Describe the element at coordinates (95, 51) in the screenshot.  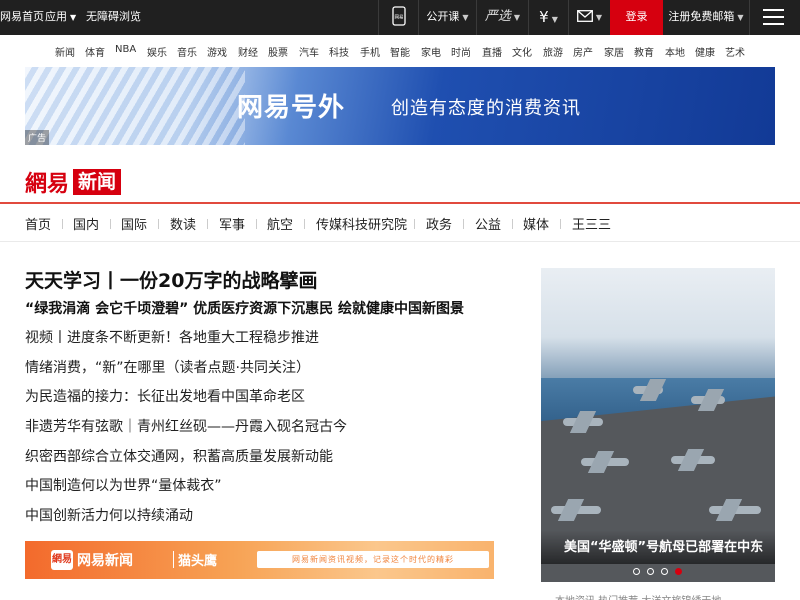
I see `channel-link: 体育` at that location.